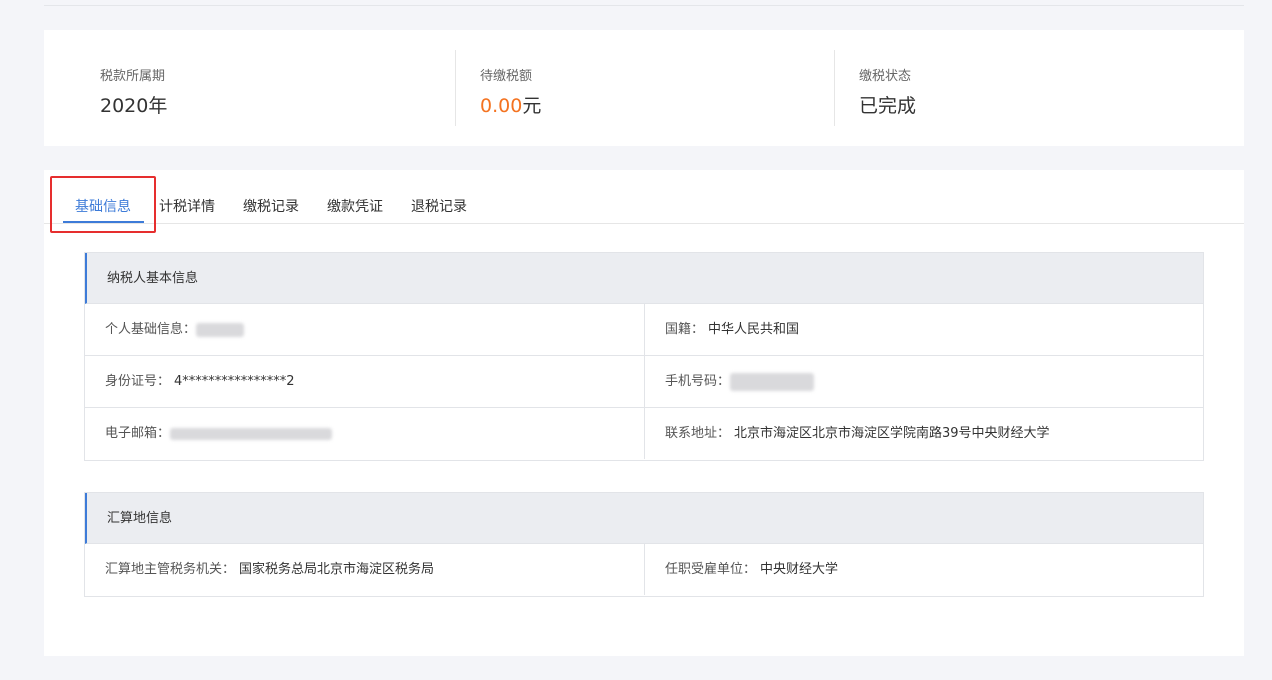 The image size is (1272, 680). Describe the element at coordinates (506, 76) in the screenshot. I see `tax-due-label: 待缴税额` at that location.